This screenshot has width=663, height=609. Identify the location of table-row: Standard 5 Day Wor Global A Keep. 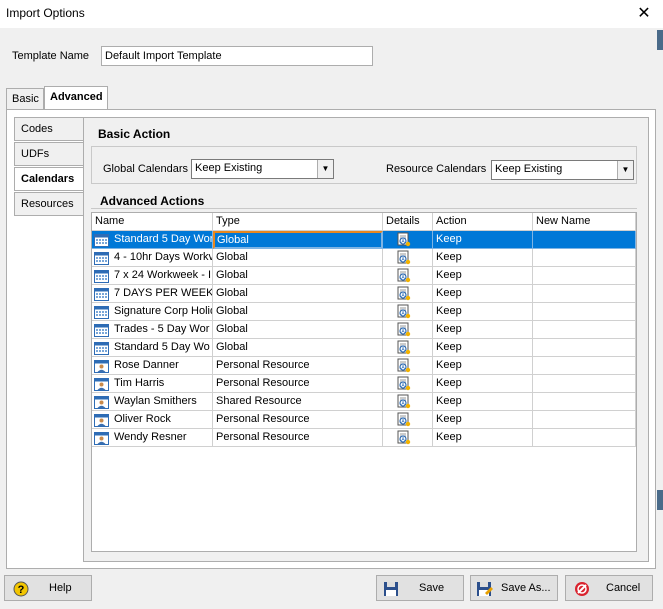
(364, 240).